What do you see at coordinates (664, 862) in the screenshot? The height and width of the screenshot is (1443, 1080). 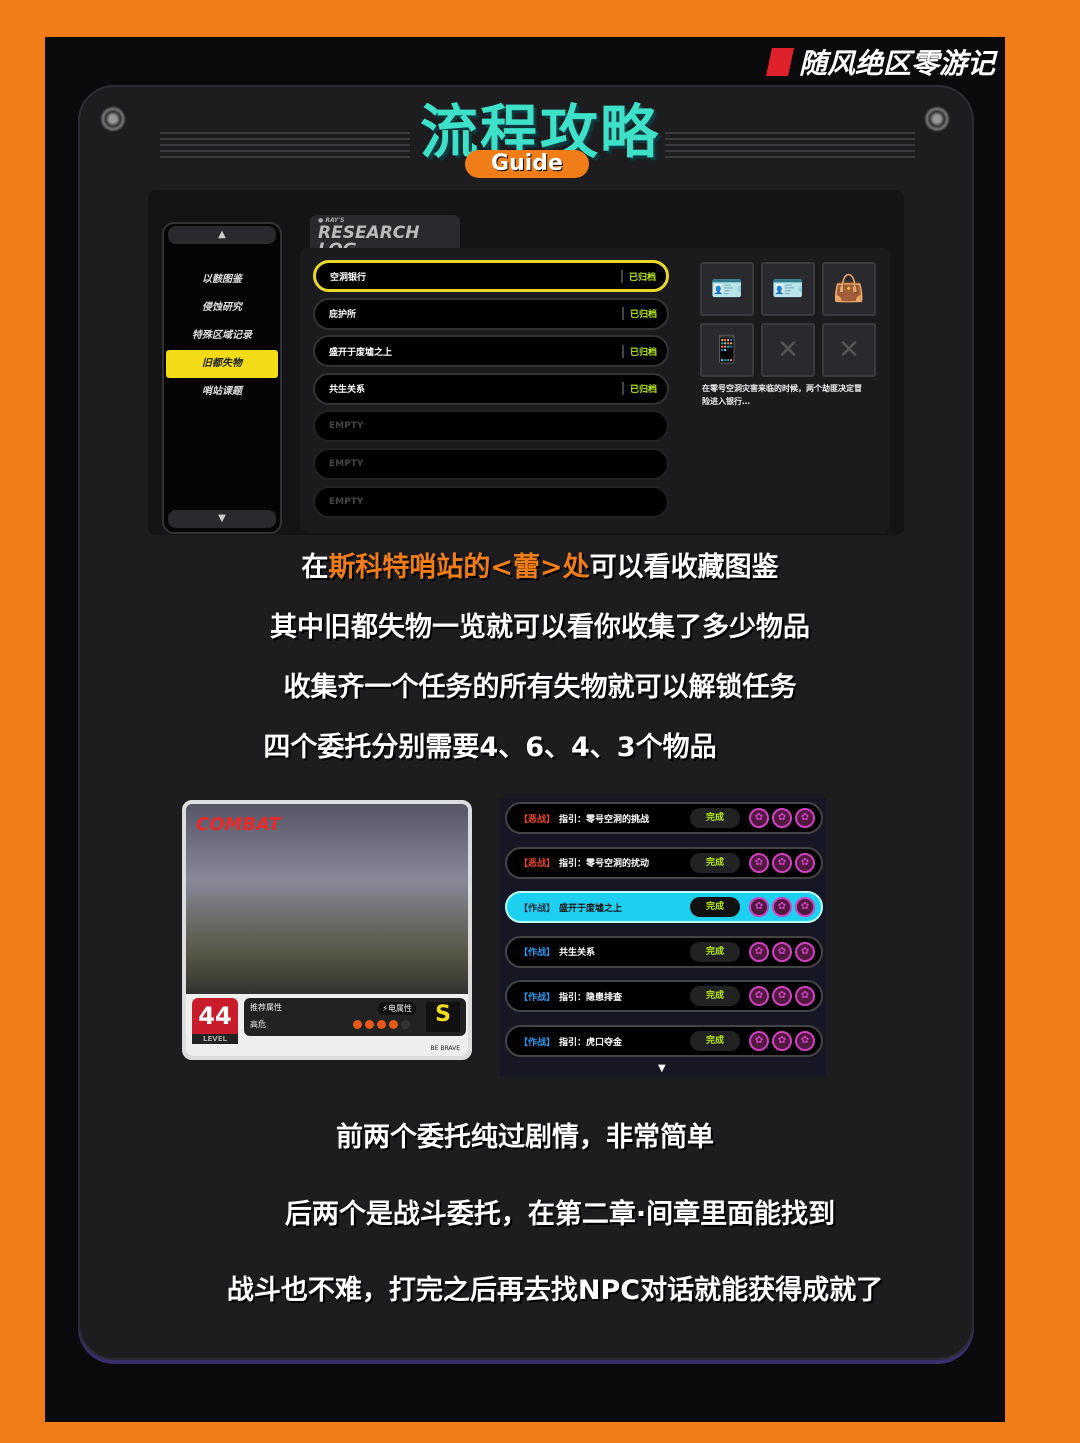 I see `quest-item: 【恶战】 指引：零号空洞的扰动 完成 ✿ ✿ ✿` at bounding box center [664, 862].